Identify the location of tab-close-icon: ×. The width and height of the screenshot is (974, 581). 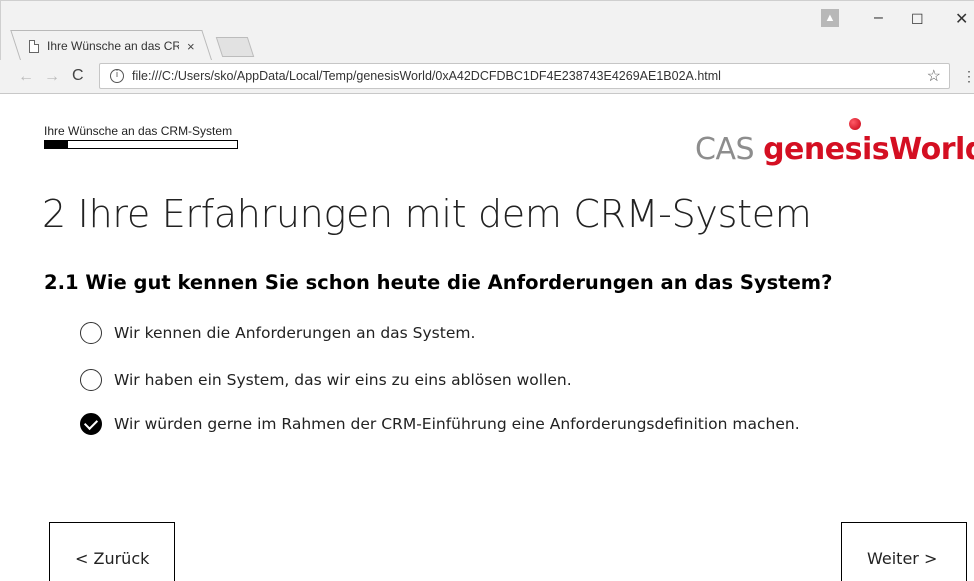
(191, 46).